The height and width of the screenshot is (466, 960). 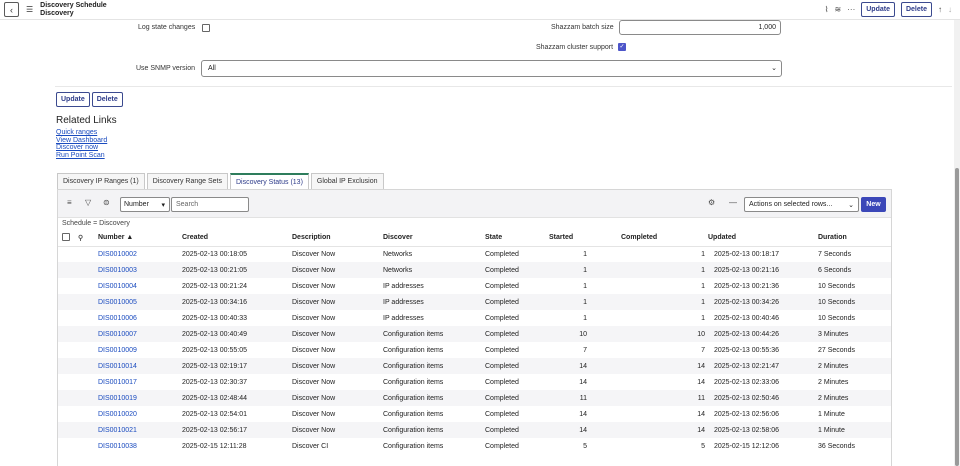 What do you see at coordinates (957, 317) in the screenshot?
I see `scrollbar-thumb` at bounding box center [957, 317].